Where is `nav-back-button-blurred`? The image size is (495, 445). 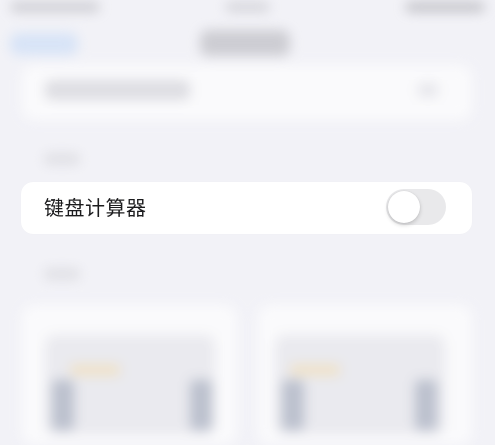 nav-back-button-blurred is located at coordinates (44, 44).